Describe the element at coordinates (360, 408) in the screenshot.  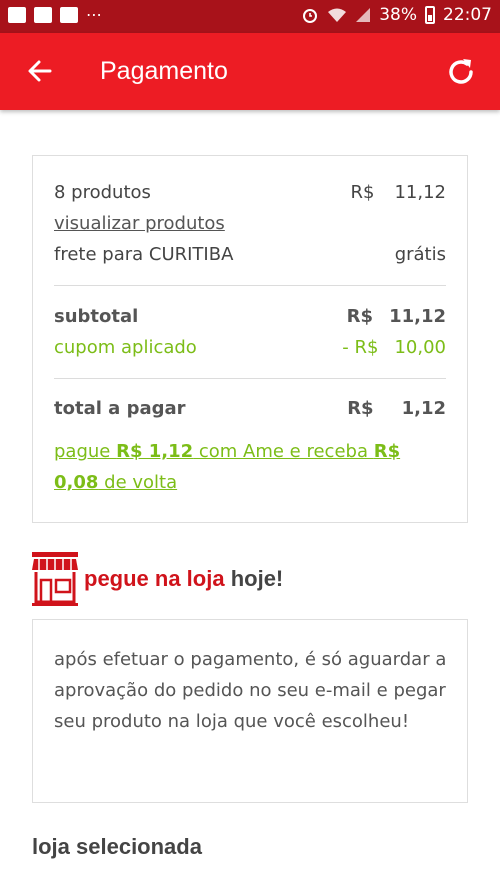
I see `total-currency: R$` at that location.